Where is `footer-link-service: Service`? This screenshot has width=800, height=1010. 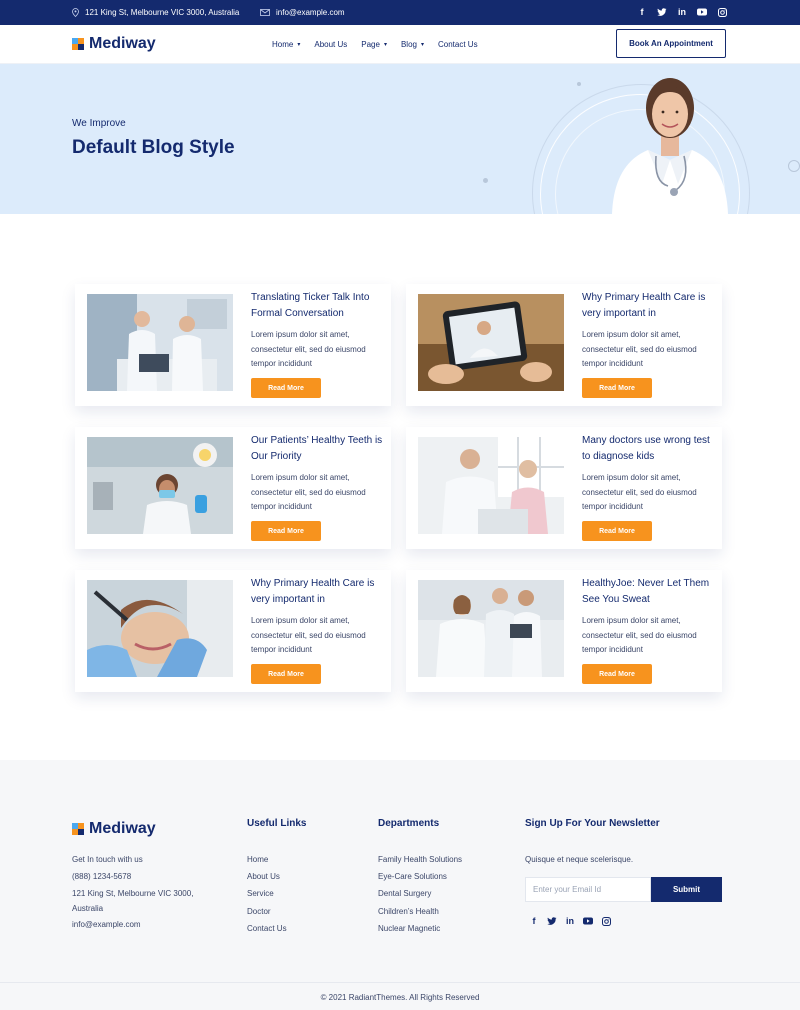
footer-link-service: Service is located at coordinates (260, 893).